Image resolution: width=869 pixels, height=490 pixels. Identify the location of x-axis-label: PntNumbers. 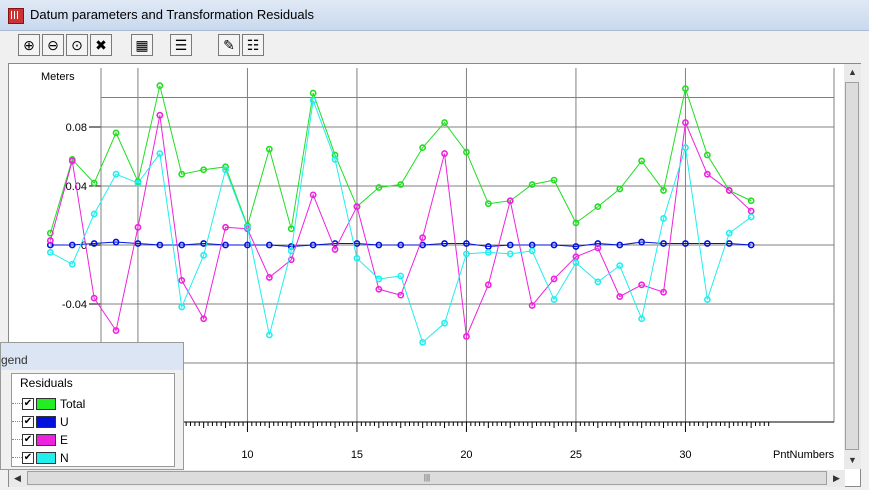
(804, 455).